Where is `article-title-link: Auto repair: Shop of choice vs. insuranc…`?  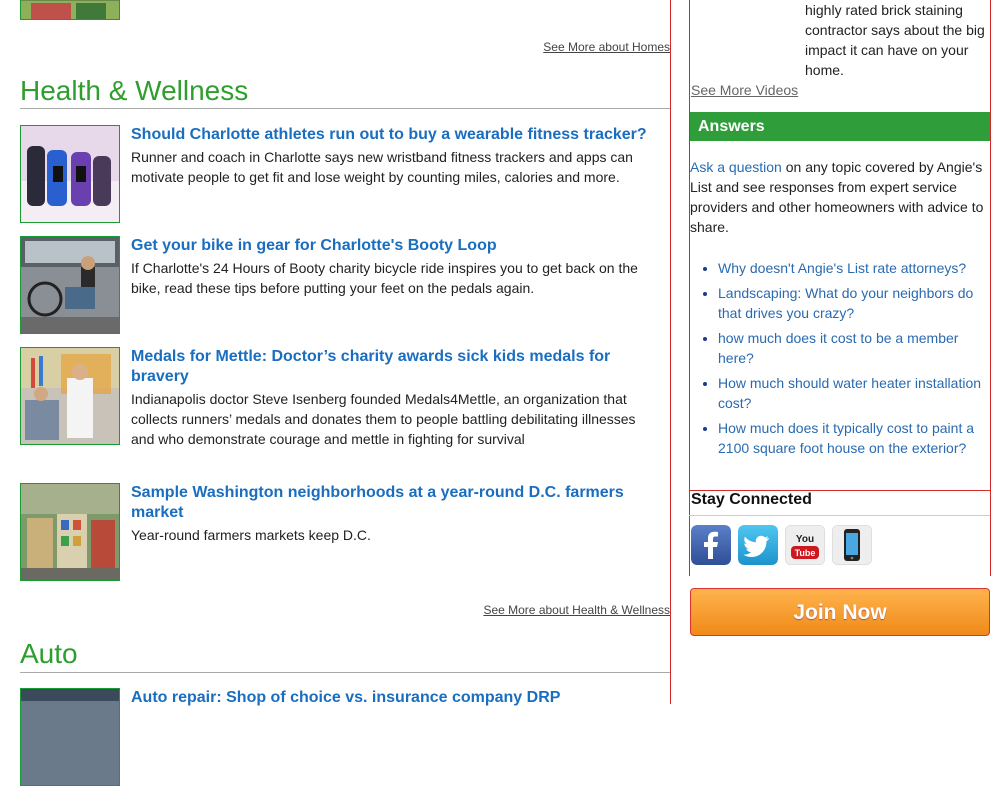 article-title-link: Auto repair: Shop of choice vs. insuranc… is located at coordinates (401, 698).